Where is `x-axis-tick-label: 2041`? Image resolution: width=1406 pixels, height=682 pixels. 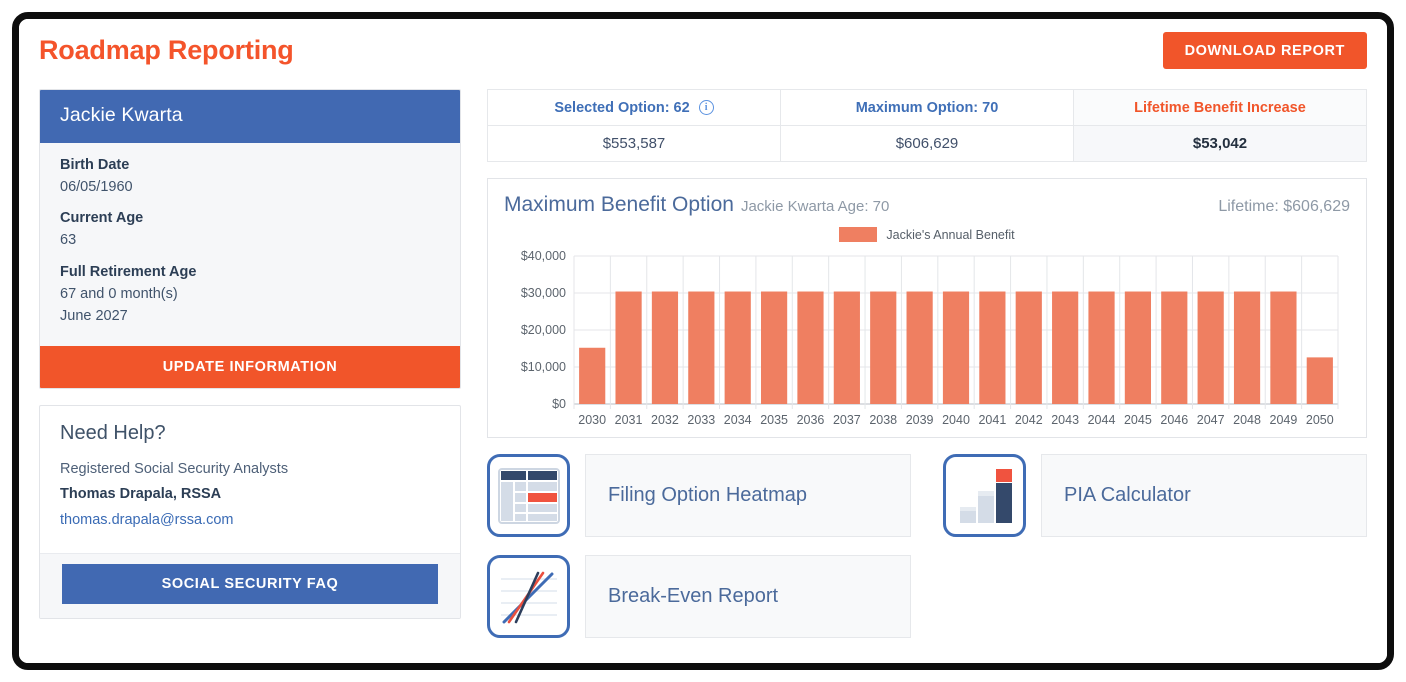
x-axis-tick-label: 2041 is located at coordinates (992, 420).